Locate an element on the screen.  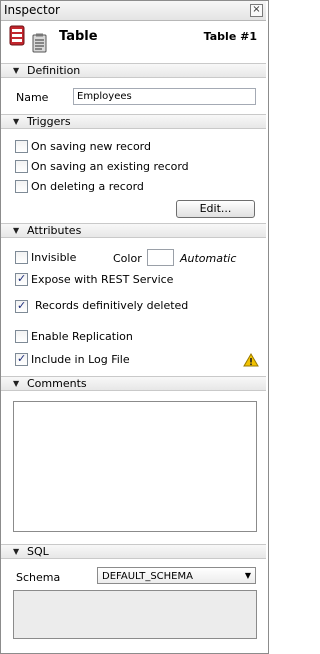
window-title: Inspector is located at coordinates (32, 10).